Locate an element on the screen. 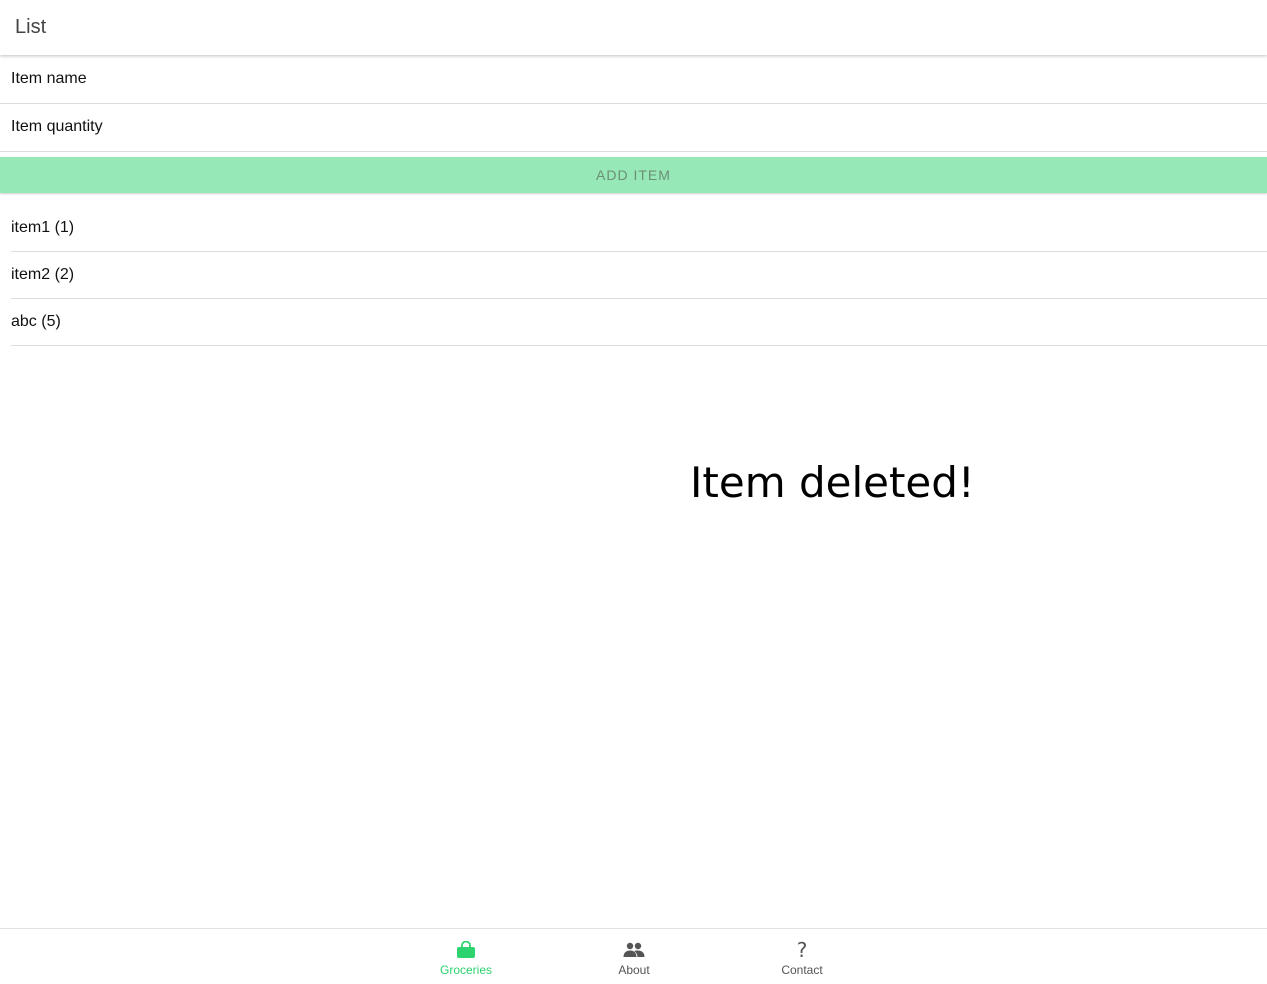 This screenshot has height=984, width=1267. item-quantity-input is located at coordinates (631, 127).